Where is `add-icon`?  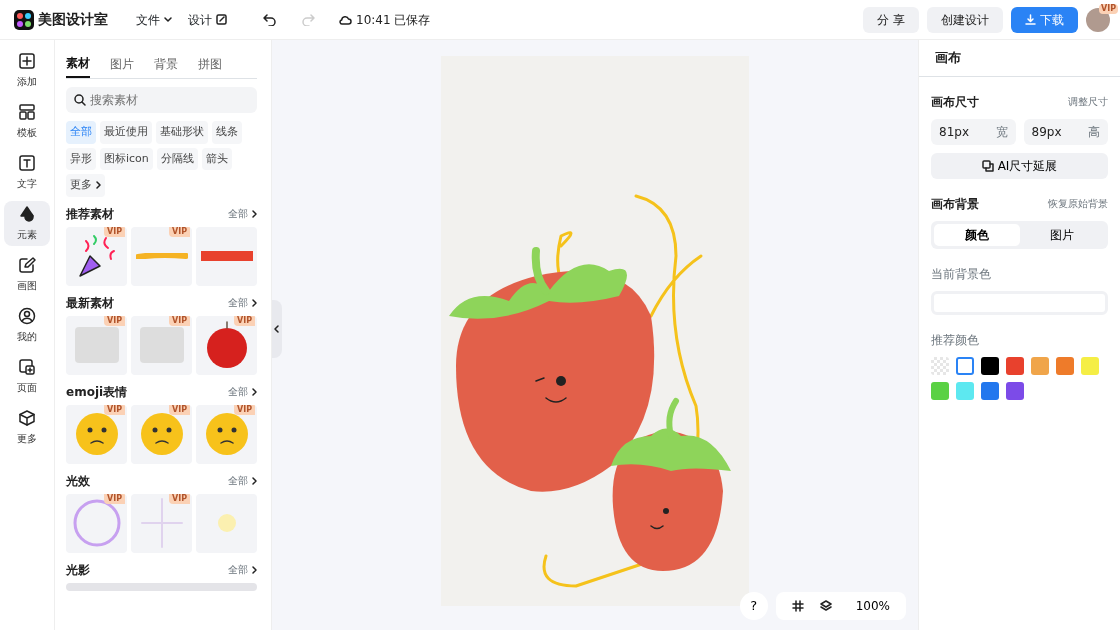 add-icon is located at coordinates (27, 61).